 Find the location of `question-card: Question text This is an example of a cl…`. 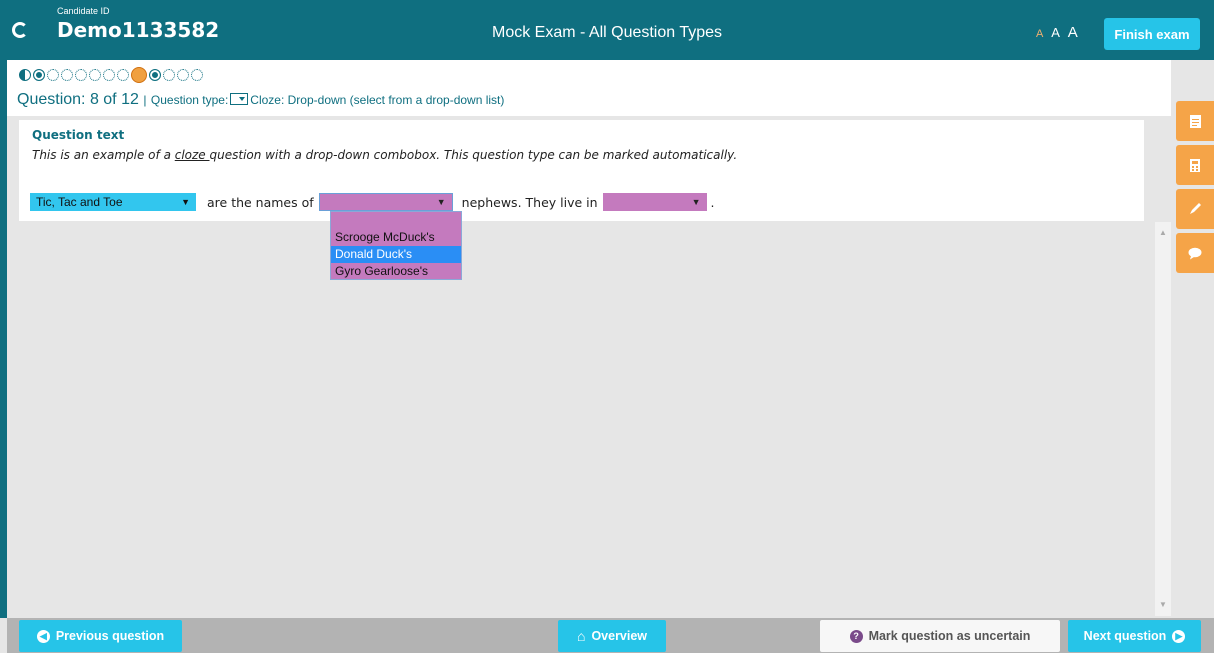

question-card: Question text This is an example of a cl… is located at coordinates (581, 170).